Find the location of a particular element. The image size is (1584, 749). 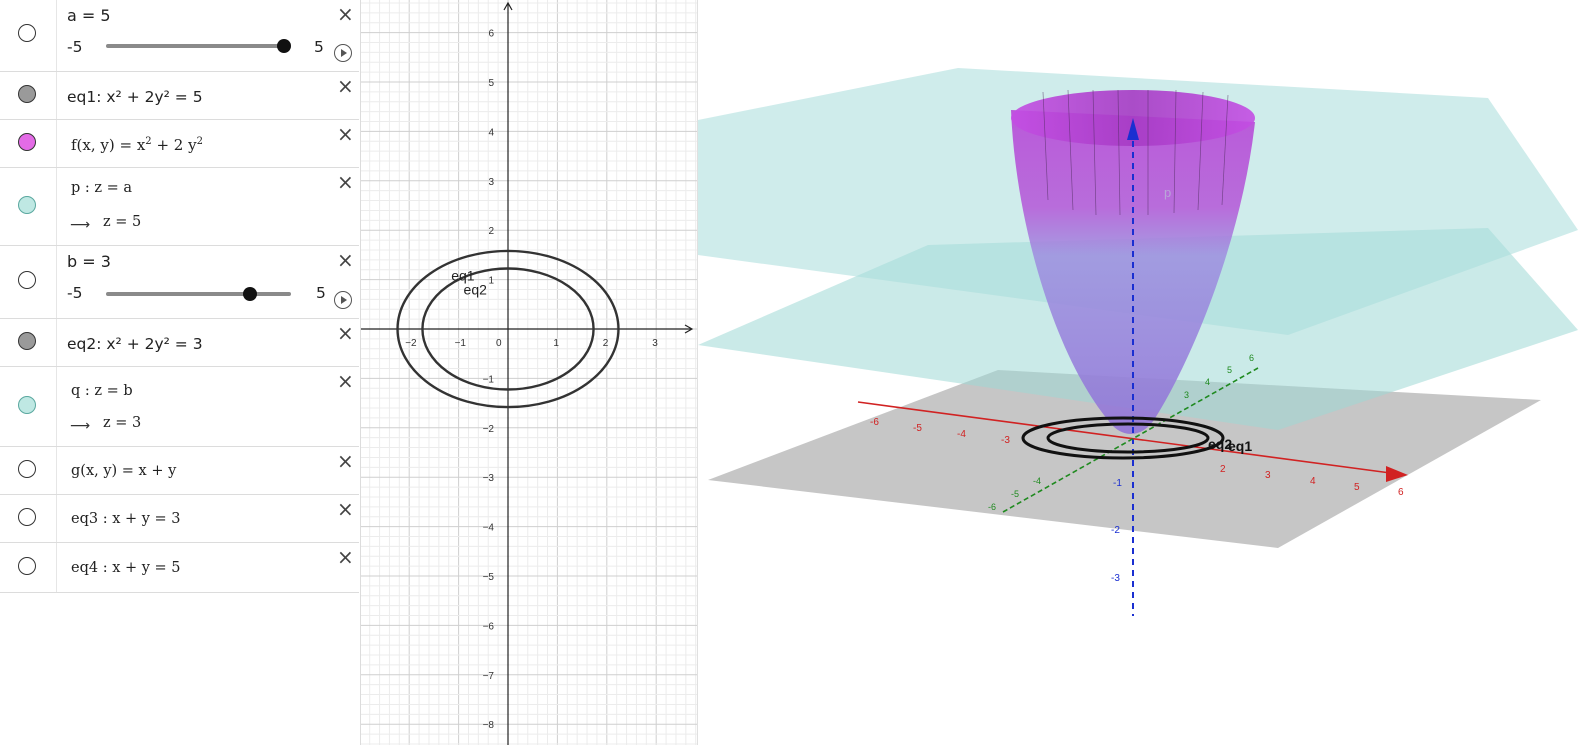

x-tick-label: 5 is located at coordinates (1357, 487).